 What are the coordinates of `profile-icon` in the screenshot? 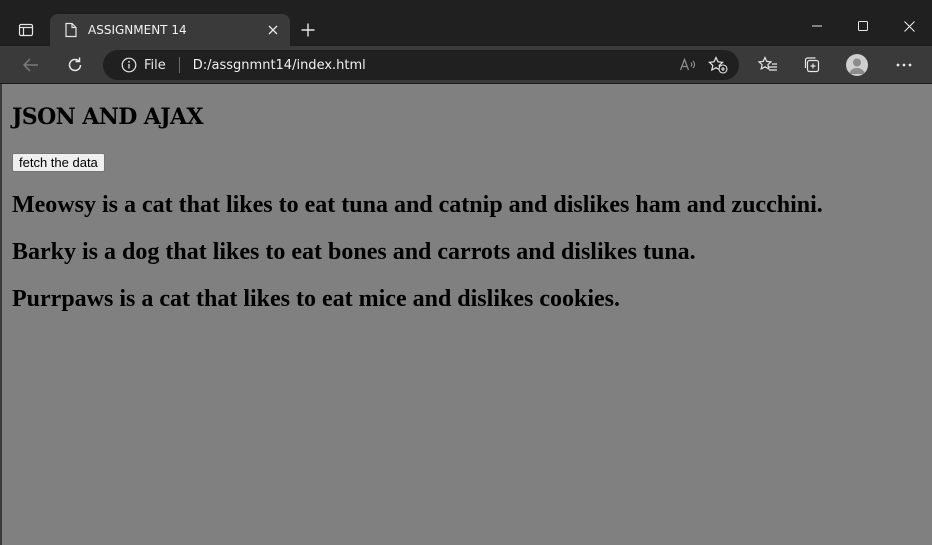 It's located at (857, 66).